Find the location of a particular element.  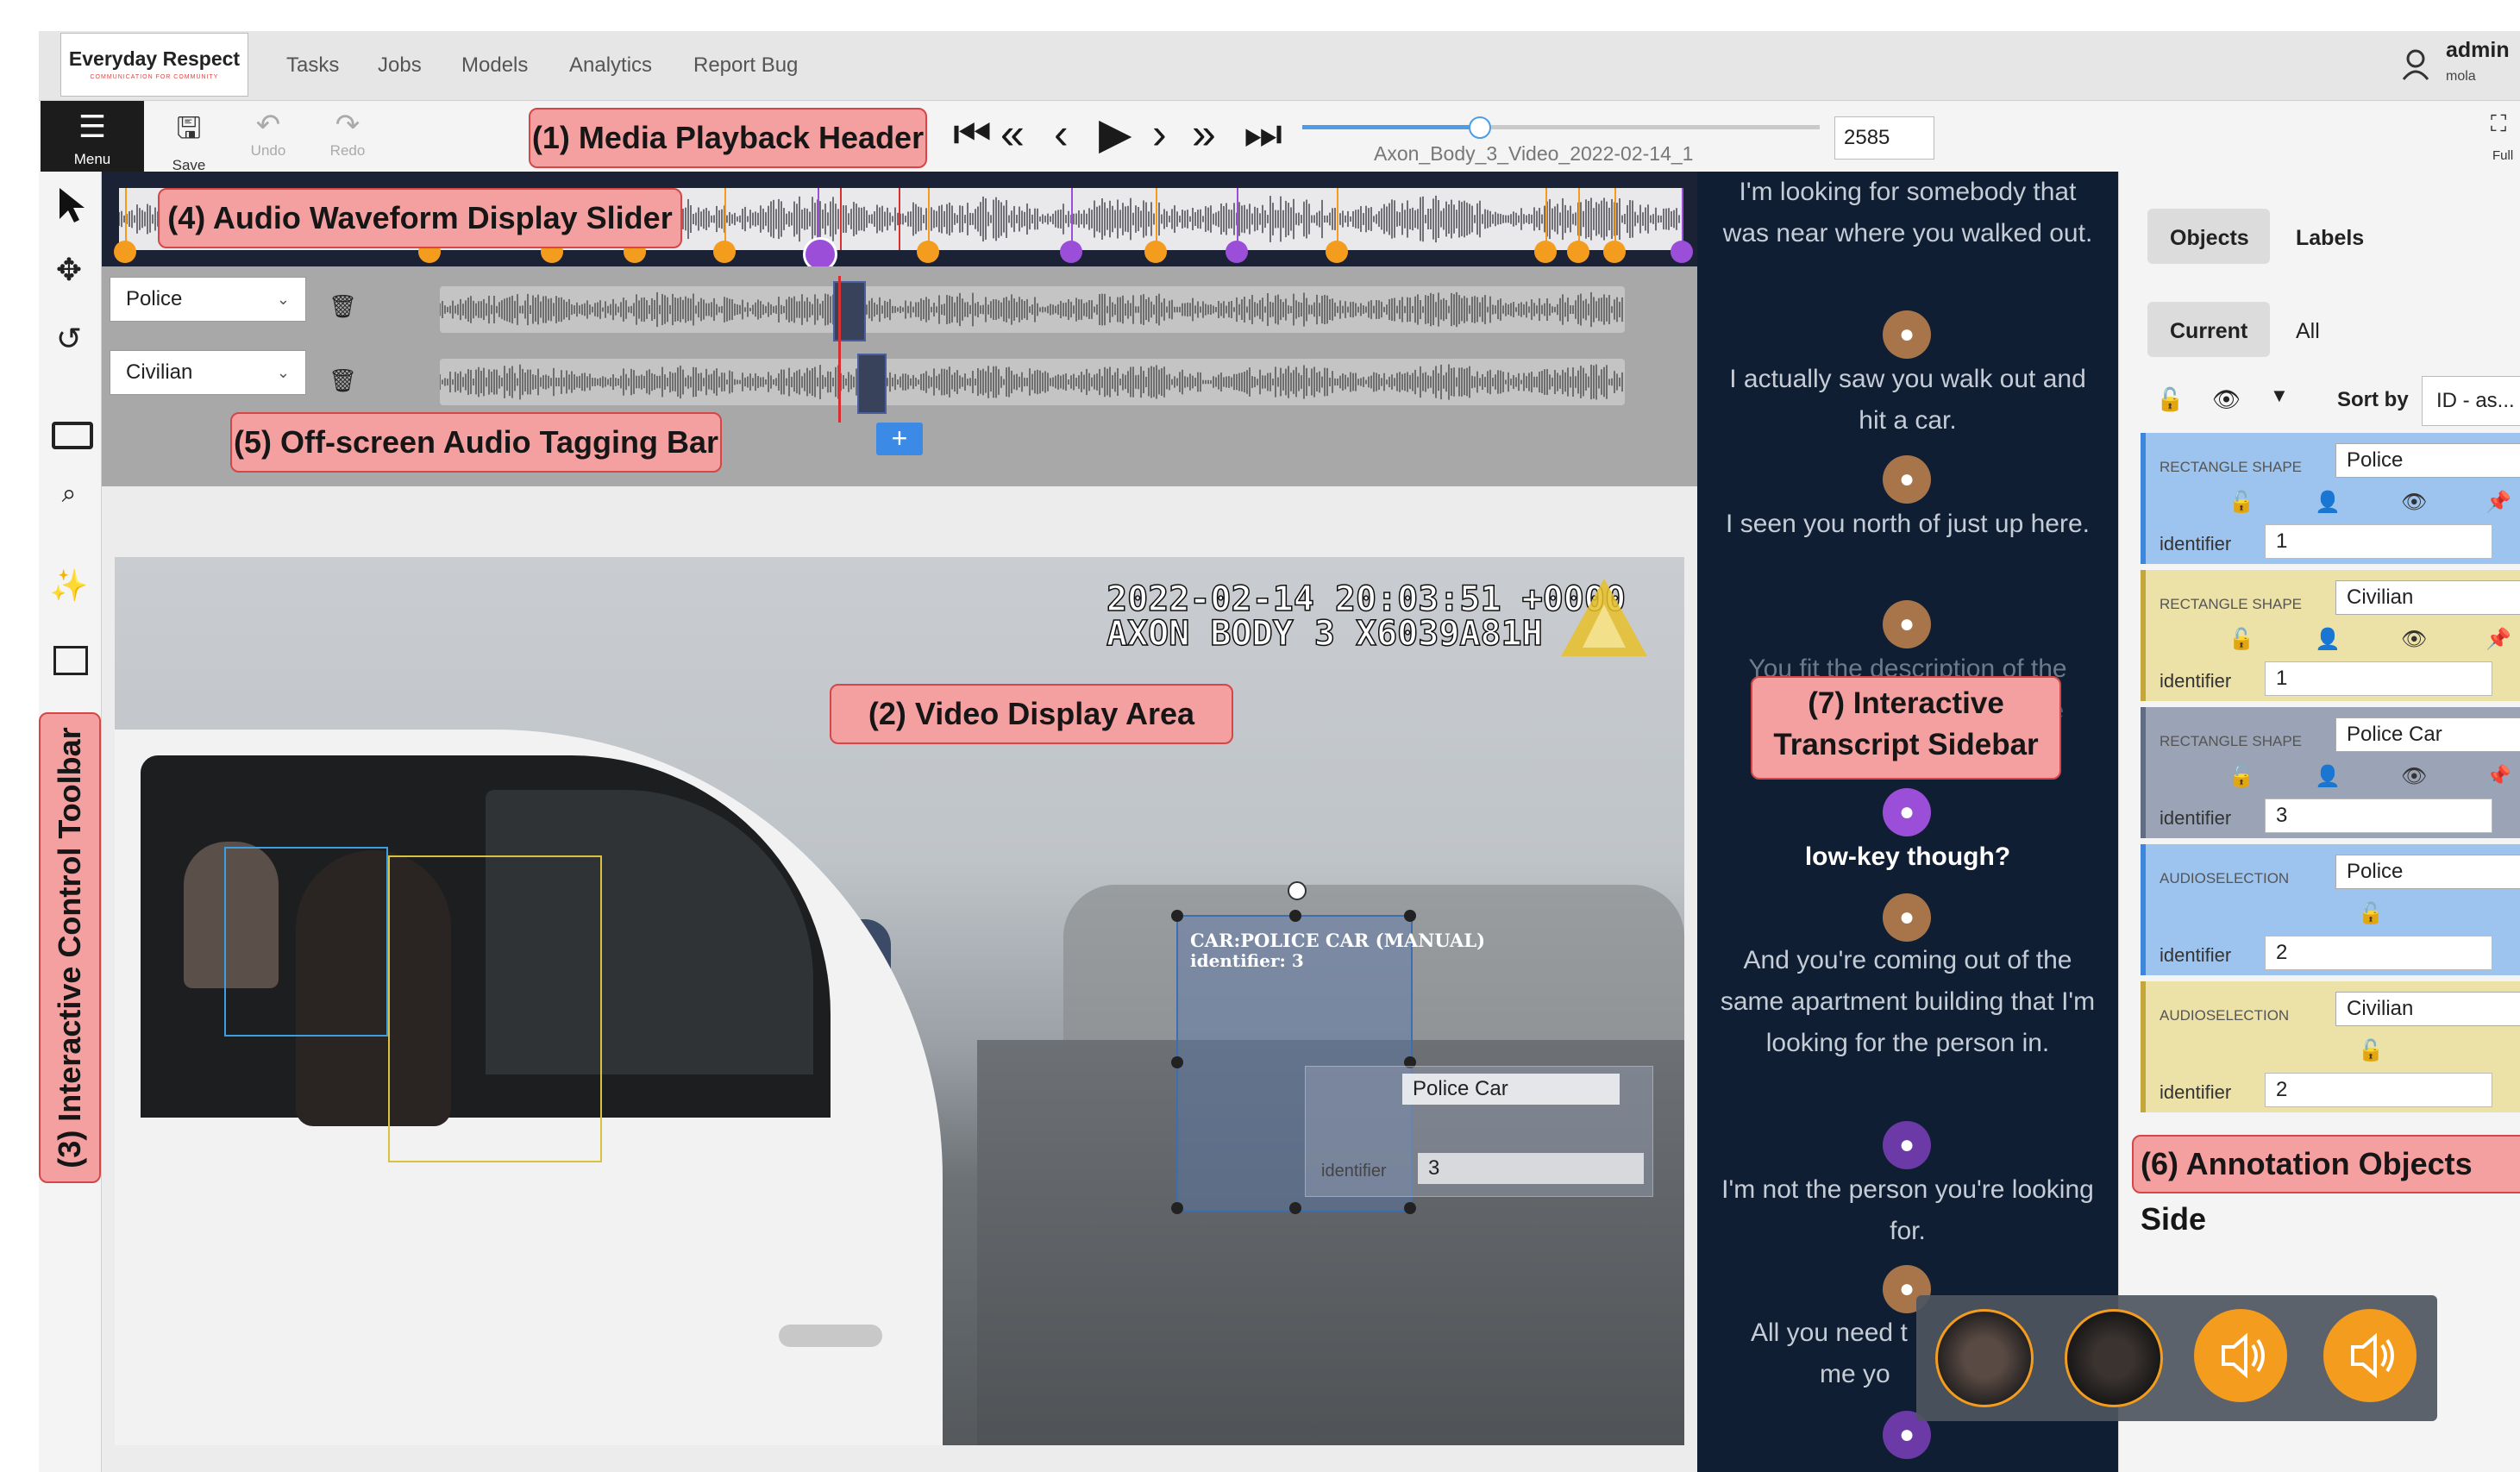

magic-wand-icon: ✨ is located at coordinates (69, 589).